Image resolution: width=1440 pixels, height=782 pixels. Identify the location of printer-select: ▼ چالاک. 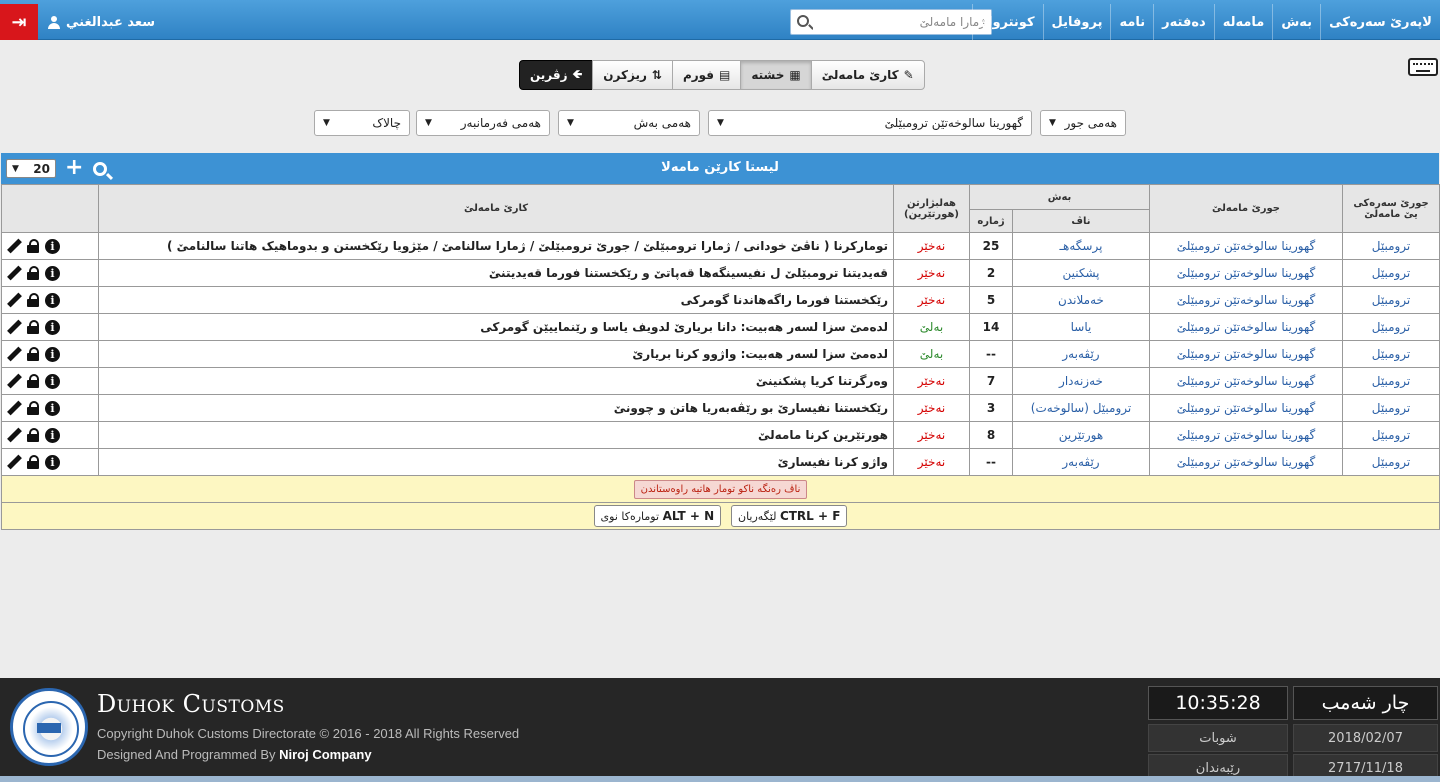
(362, 123).